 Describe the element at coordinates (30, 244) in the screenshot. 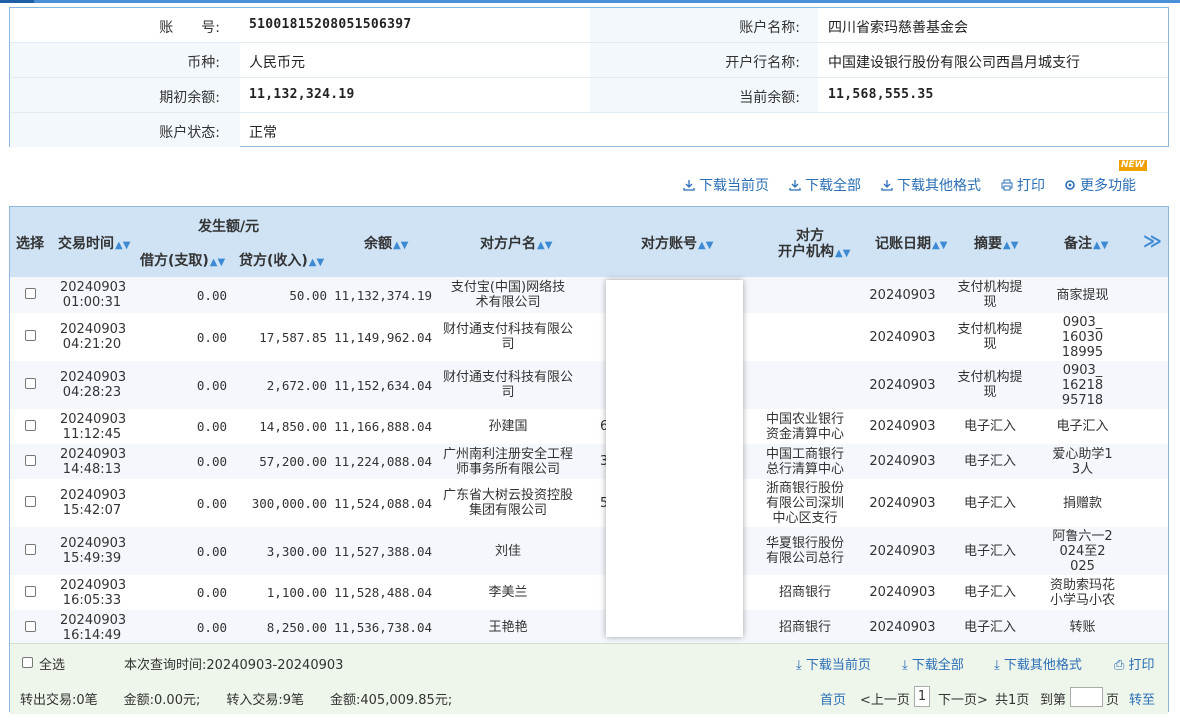

I see `col-select: 选择` at that location.